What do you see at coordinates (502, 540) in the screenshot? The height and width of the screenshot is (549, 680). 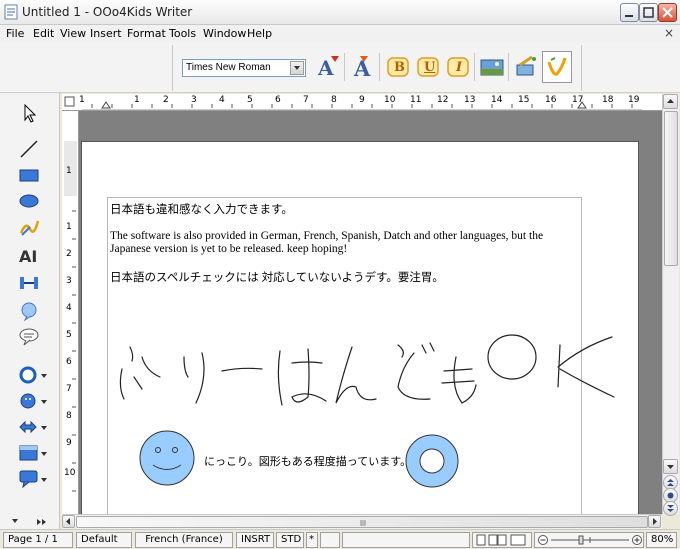 I see `view-layout` at bounding box center [502, 540].